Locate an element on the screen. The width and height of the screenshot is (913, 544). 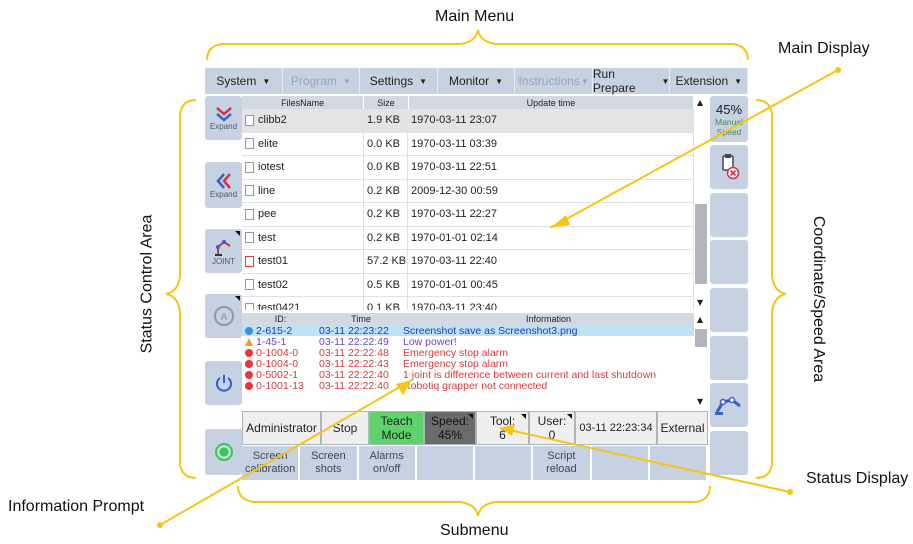
coordinate-speed-brace is located at coordinates (771, 289).